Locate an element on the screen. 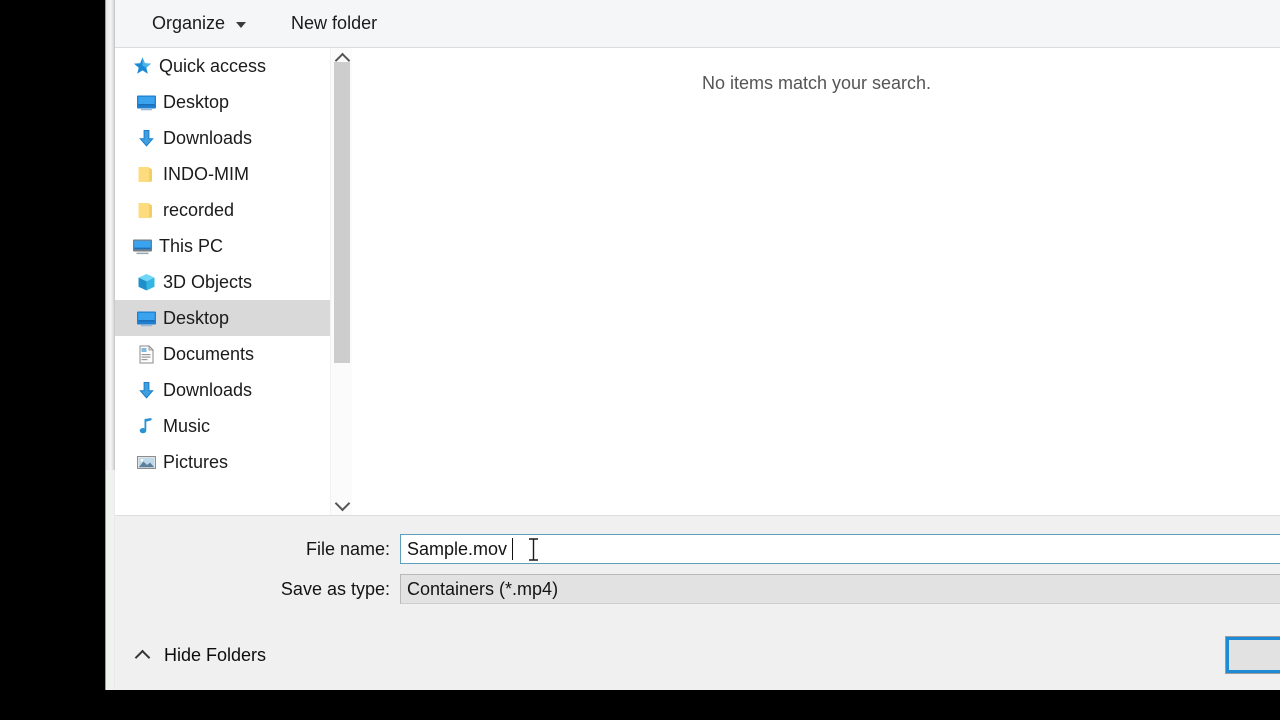  sidebar-item-desktop-thispc: Desktop is located at coordinates (222, 318).